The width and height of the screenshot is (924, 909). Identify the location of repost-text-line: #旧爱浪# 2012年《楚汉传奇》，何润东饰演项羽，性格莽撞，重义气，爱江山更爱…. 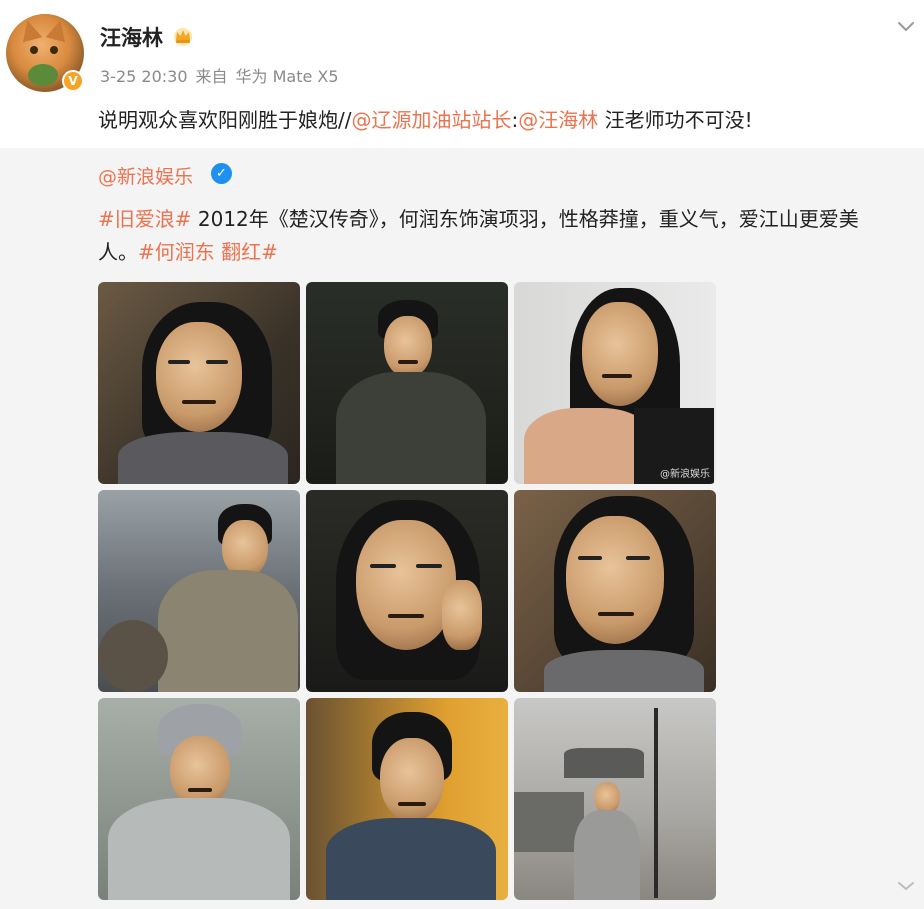
(478, 217).